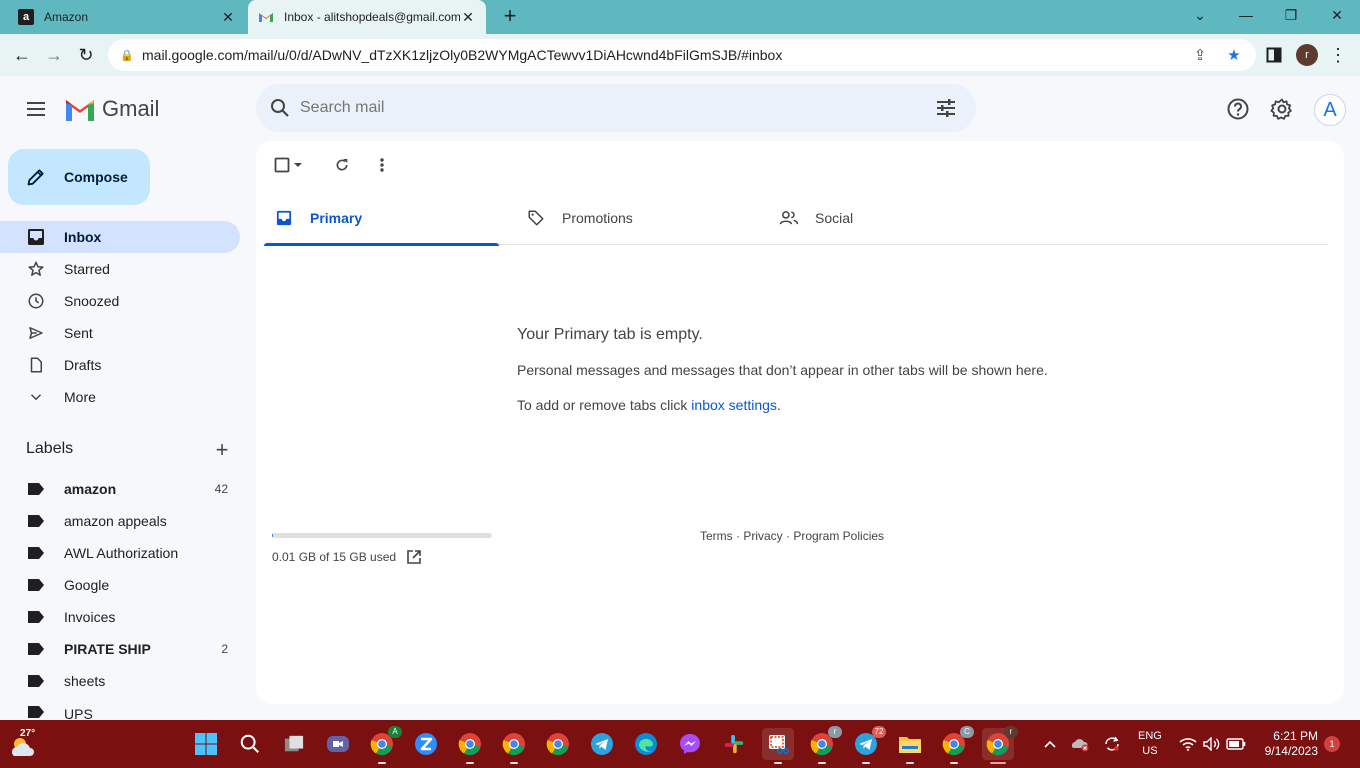 This screenshot has height=768, width=1360. Describe the element at coordinates (1274, 55) in the screenshot. I see `side-panel-icon` at that location.